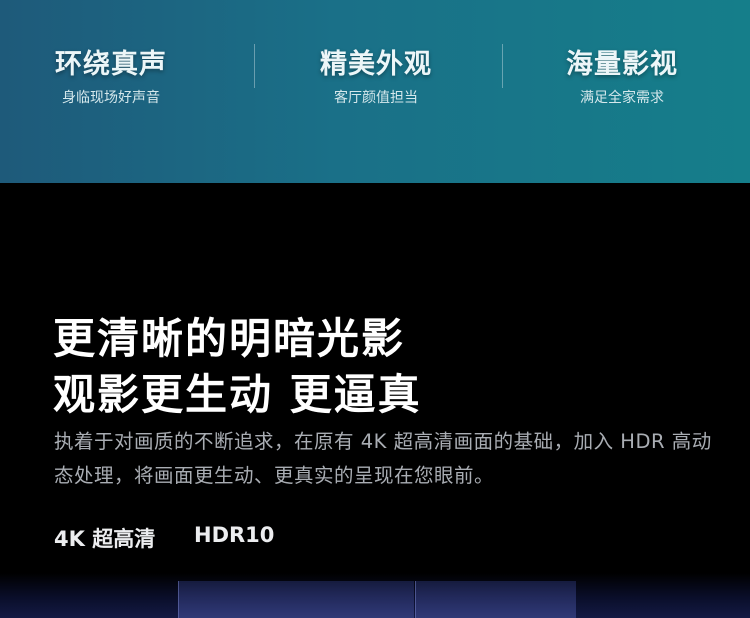  I want to click on feature-content: 海量影视 满足全家需求, so click(622, 74).